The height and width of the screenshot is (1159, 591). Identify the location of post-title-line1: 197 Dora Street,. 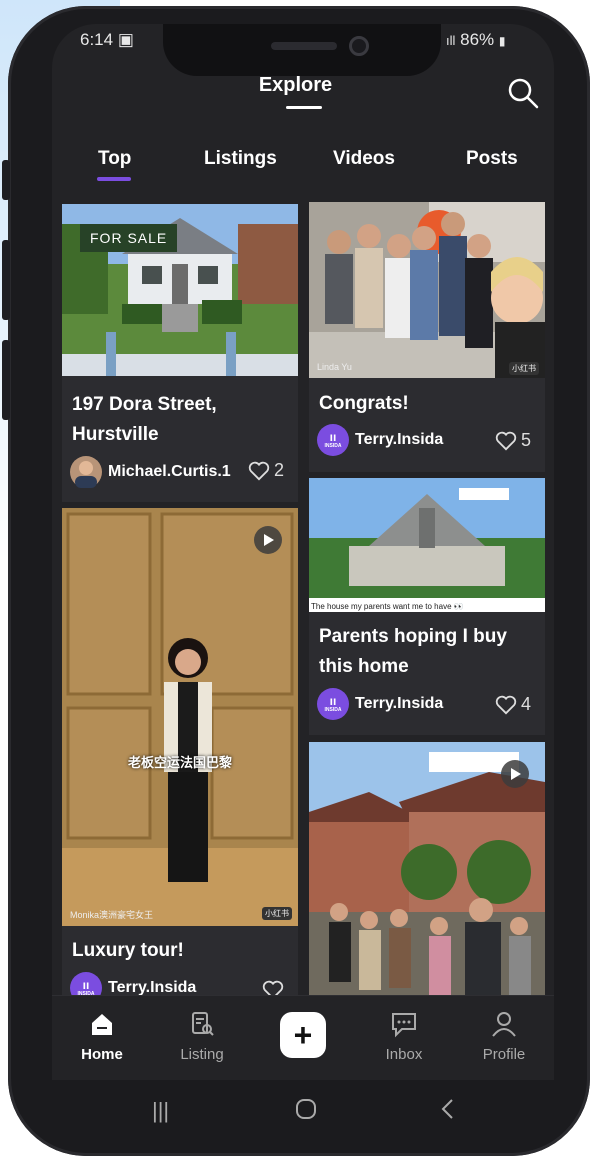
(144, 404).